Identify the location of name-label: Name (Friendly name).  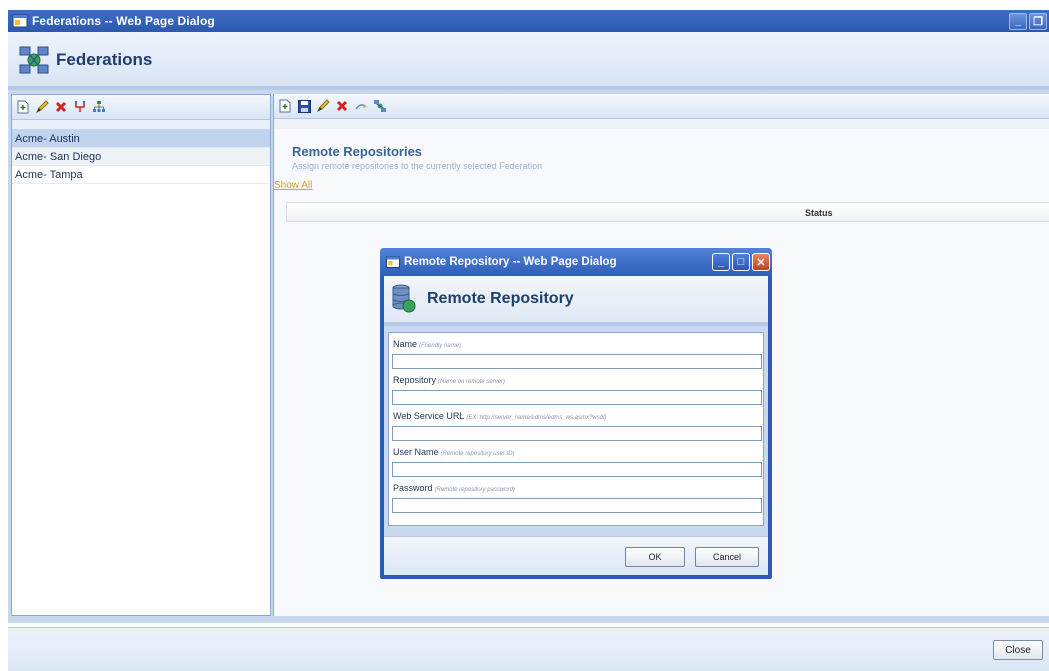
(427, 344).